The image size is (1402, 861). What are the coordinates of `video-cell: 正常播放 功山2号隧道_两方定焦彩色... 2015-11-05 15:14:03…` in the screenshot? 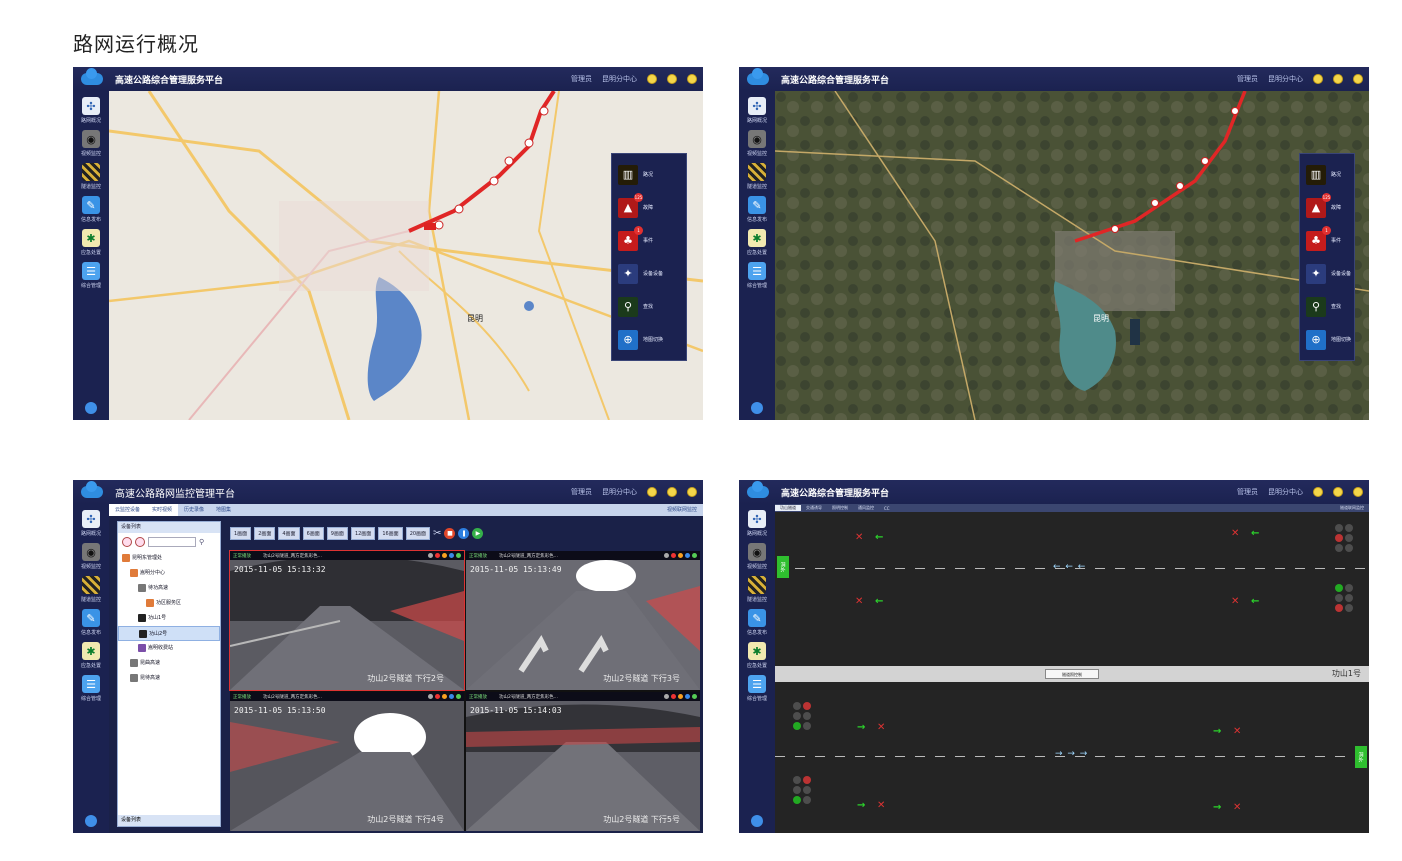 It's located at (583, 761).